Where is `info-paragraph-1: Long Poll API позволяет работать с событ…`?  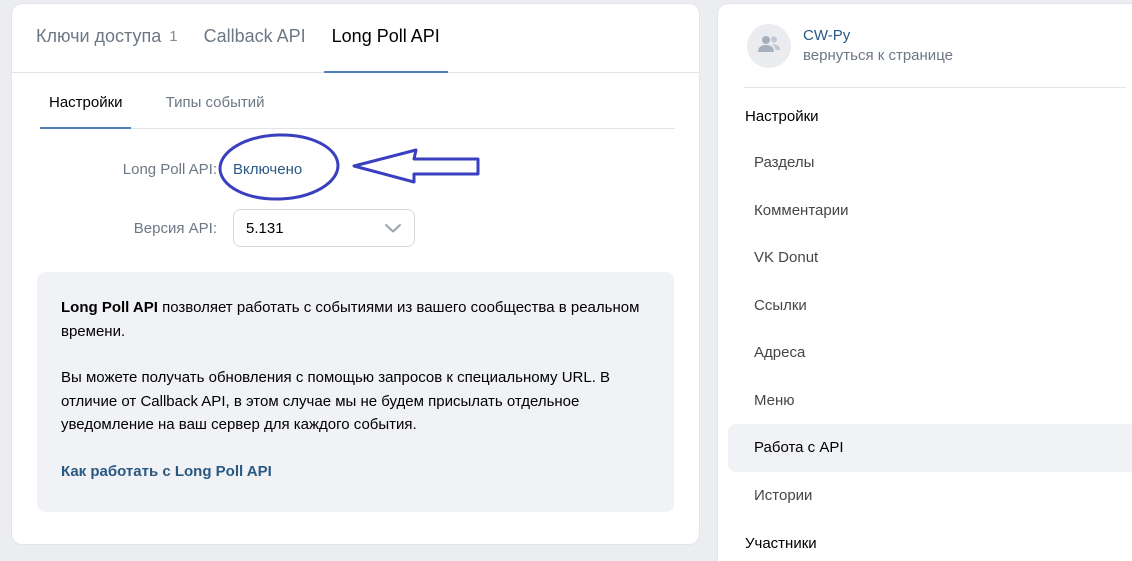
info-paragraph-1: Long Poll API позволяет работать с событ… is located at coordinates (355, 319).